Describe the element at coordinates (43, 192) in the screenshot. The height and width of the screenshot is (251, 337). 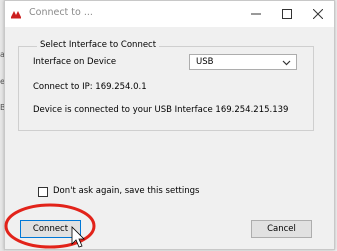
I see `dont-ask-checkbox` at that location.